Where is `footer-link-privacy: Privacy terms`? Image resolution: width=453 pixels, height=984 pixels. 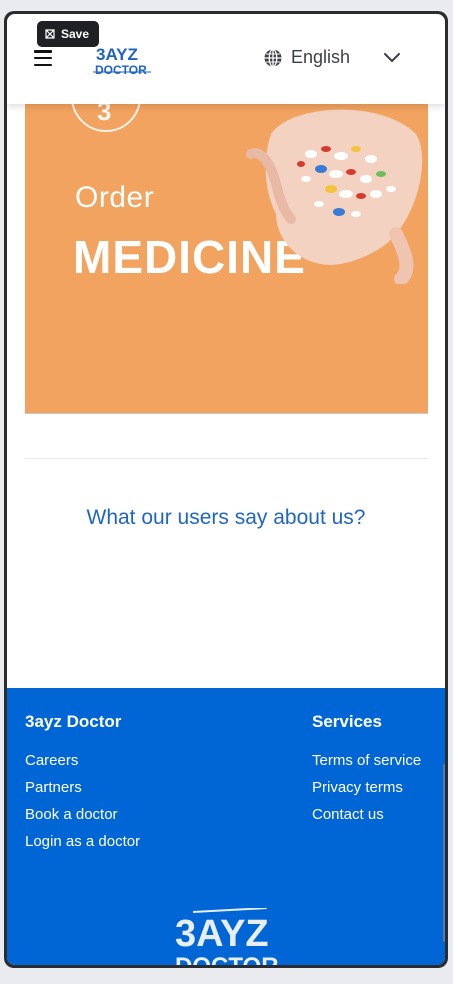
footer-link-privacy: Privacy terms is located at coordinates (366, 792).